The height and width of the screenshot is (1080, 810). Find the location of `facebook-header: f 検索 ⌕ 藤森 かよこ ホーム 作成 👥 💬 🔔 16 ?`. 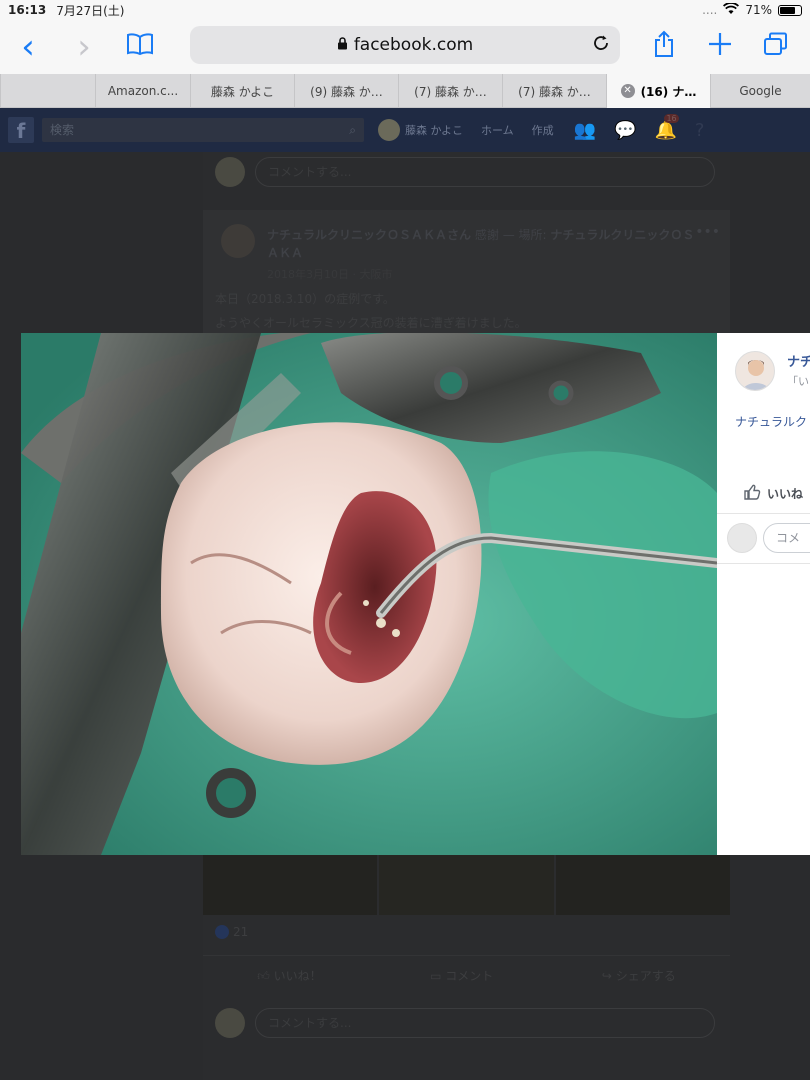

facebook-header: f 検索 ⌕ 藤森 かよこ ホーム 作成 👥 💬 🔔 16 ? is located at coordinates (405, 130).